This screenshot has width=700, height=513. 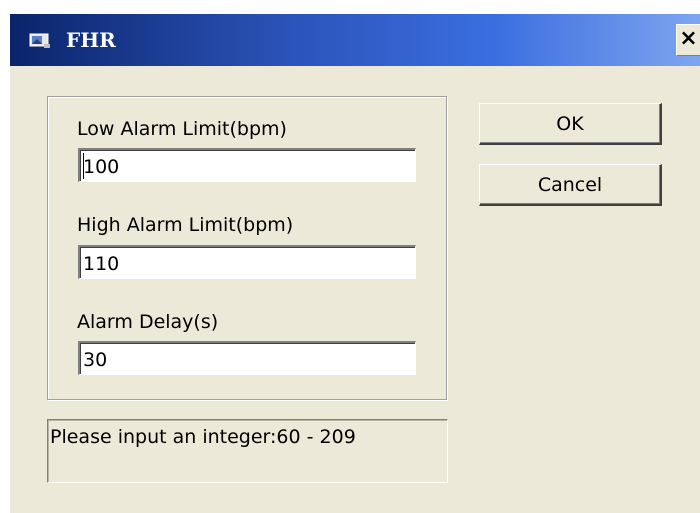 I want to click on dialog-icon, so click(x=39, y=40).